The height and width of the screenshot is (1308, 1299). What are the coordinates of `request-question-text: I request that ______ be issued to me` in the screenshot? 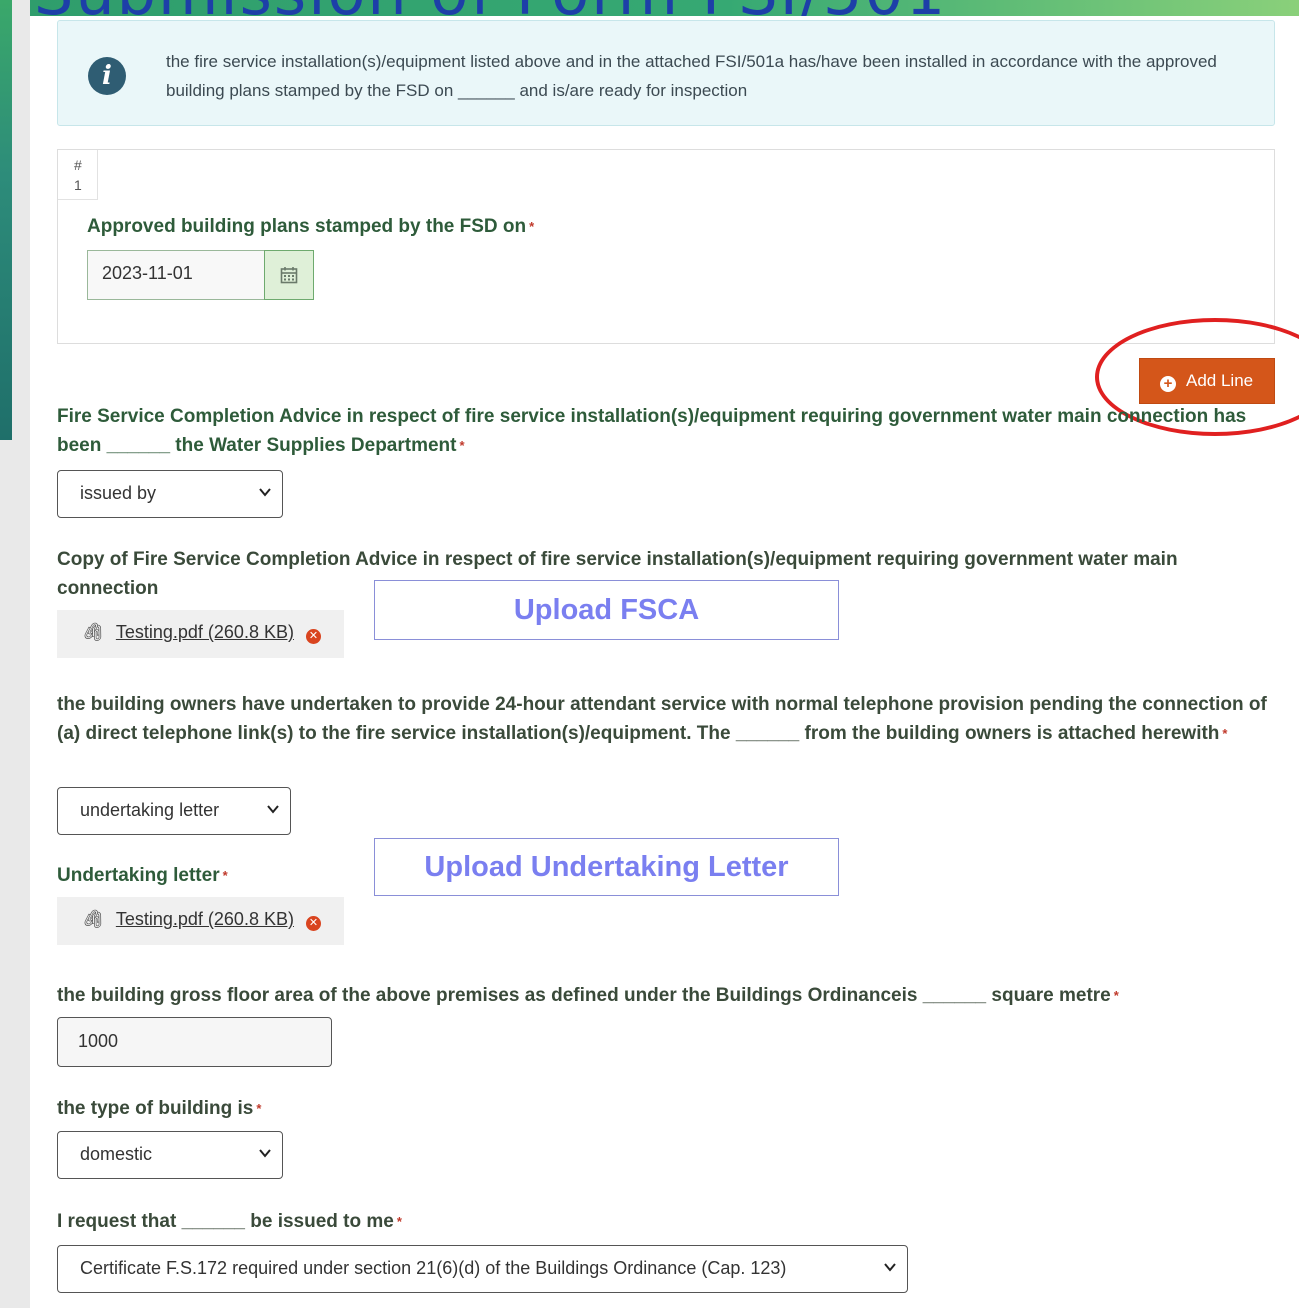 It's located at (225, 1221).